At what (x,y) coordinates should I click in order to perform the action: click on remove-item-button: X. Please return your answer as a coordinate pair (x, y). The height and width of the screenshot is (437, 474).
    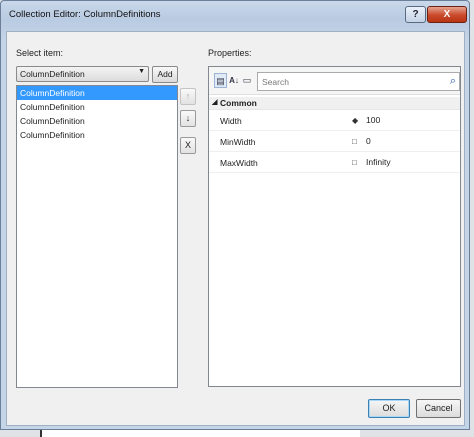
    Looking at the image, I should click on (188, 145).